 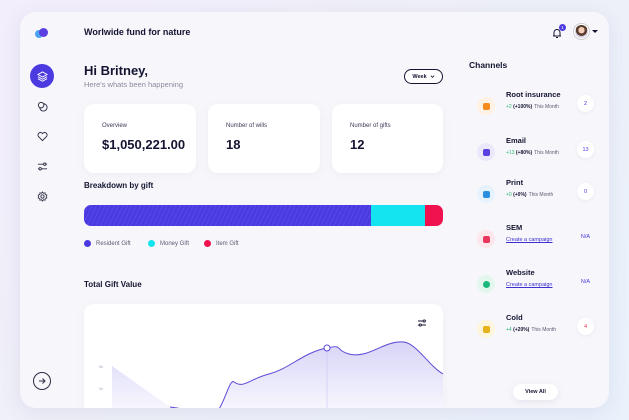 What do you see at coordinates (510, 153) in the screenshot?
I see `change-value: +13` at bounding box center [510, 153].